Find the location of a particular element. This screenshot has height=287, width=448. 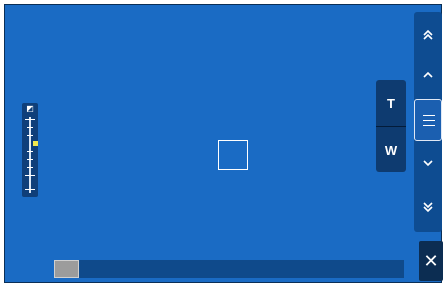

close-button: ✕ is located at coordinates (431, 261).